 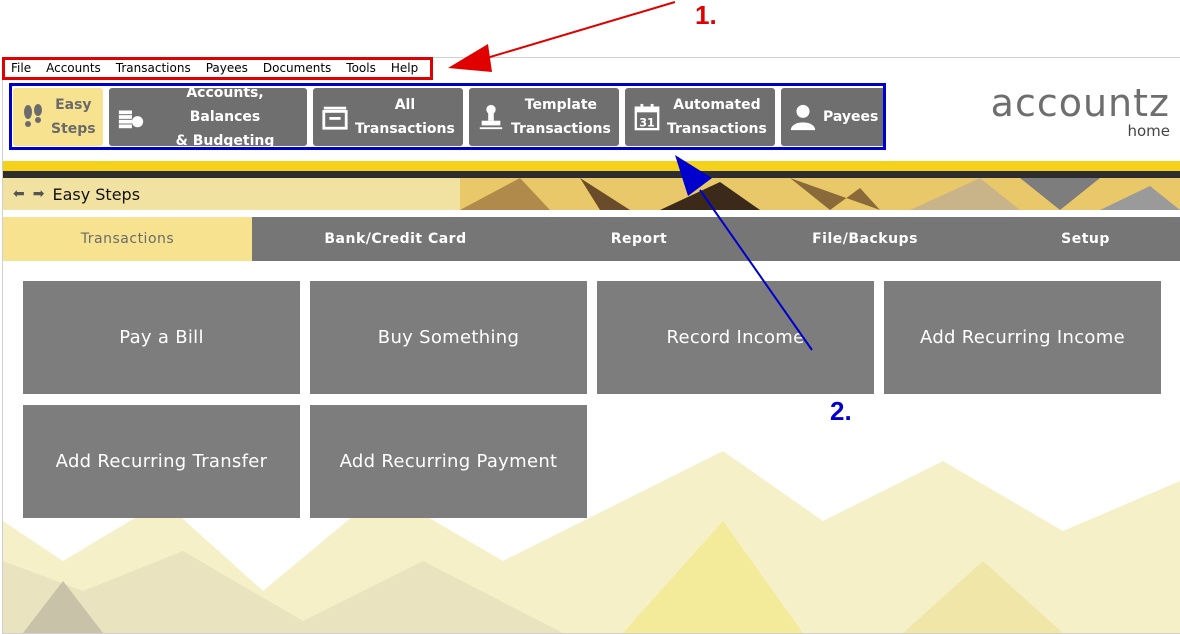 I want to click on back-arrow-icon: ⬅, so click(x=19, y=194).